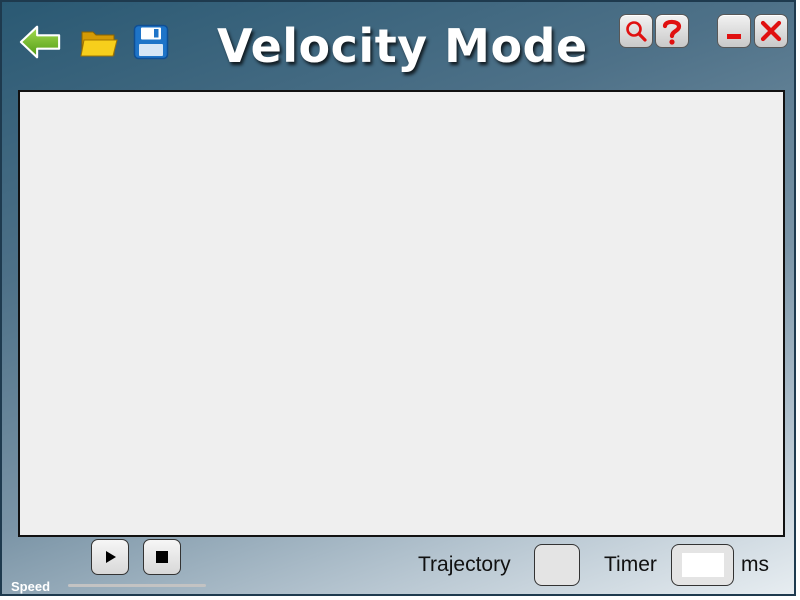 This screenshot has height=600, width=800. Describe the element at coordinates (402, 46) in the screenshot. I see `page-title: Velocity Mode` at that location.